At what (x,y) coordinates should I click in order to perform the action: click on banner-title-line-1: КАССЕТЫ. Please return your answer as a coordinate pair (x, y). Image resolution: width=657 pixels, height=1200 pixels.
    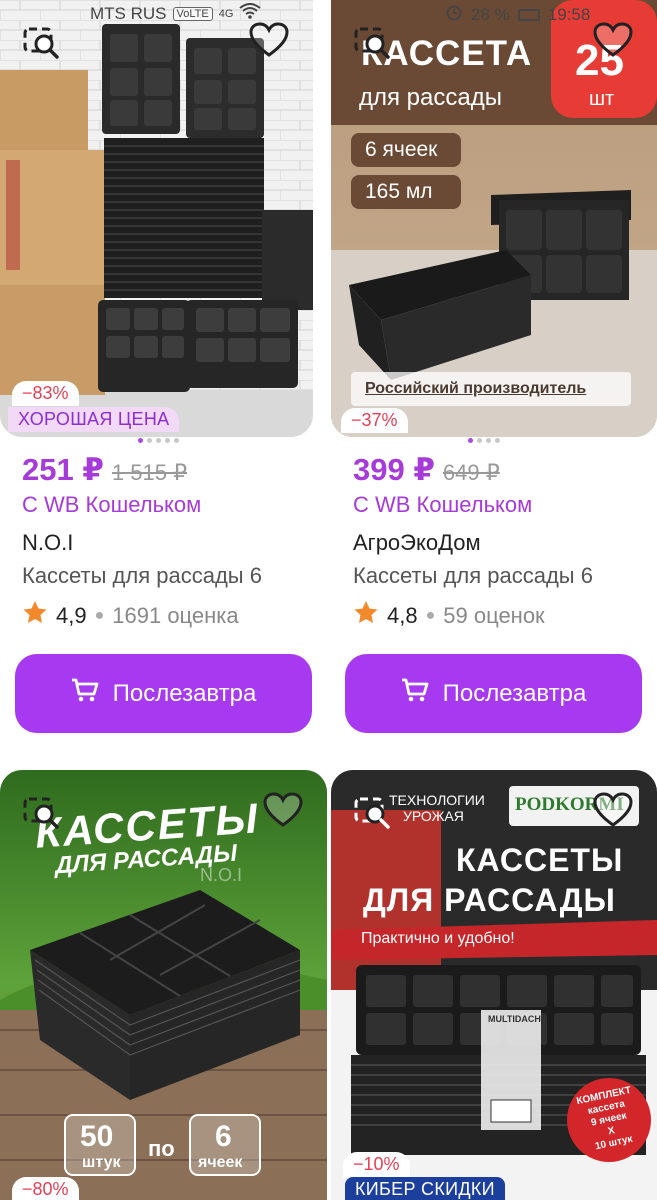
    Looking at the image, I should click on (540, 860).